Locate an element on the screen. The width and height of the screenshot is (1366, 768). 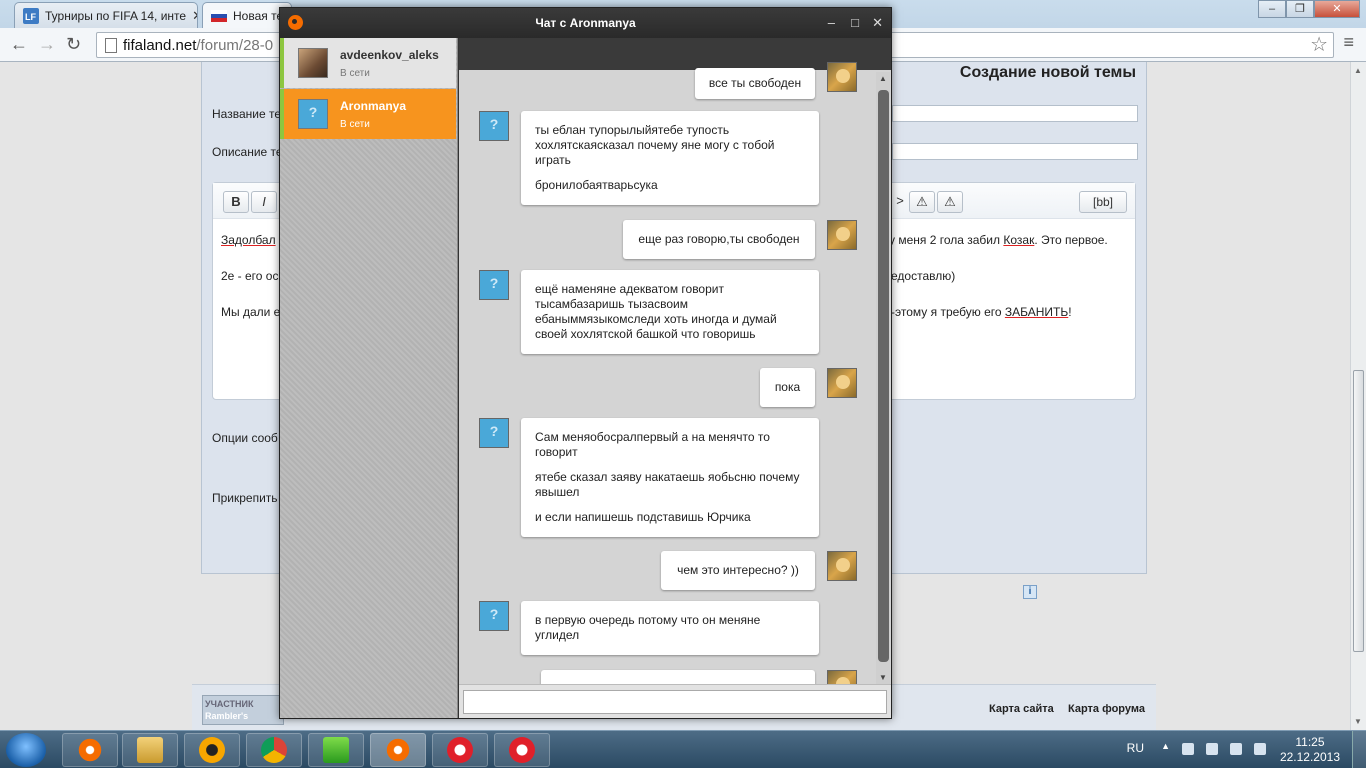
chat-scrollbar: ▲ ▼ is located at coordinates (883, 378).